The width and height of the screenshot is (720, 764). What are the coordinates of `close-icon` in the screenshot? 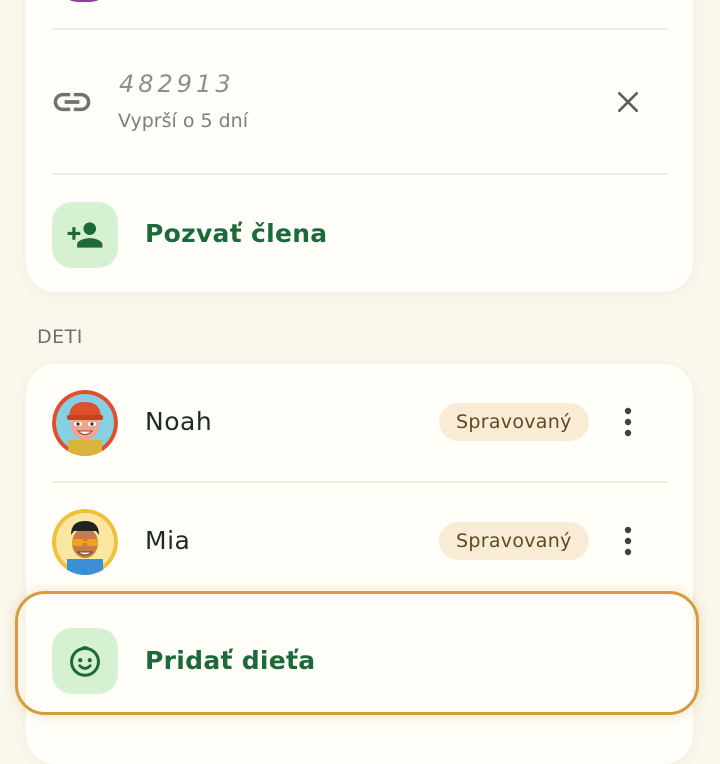 It's located at (628, 102).